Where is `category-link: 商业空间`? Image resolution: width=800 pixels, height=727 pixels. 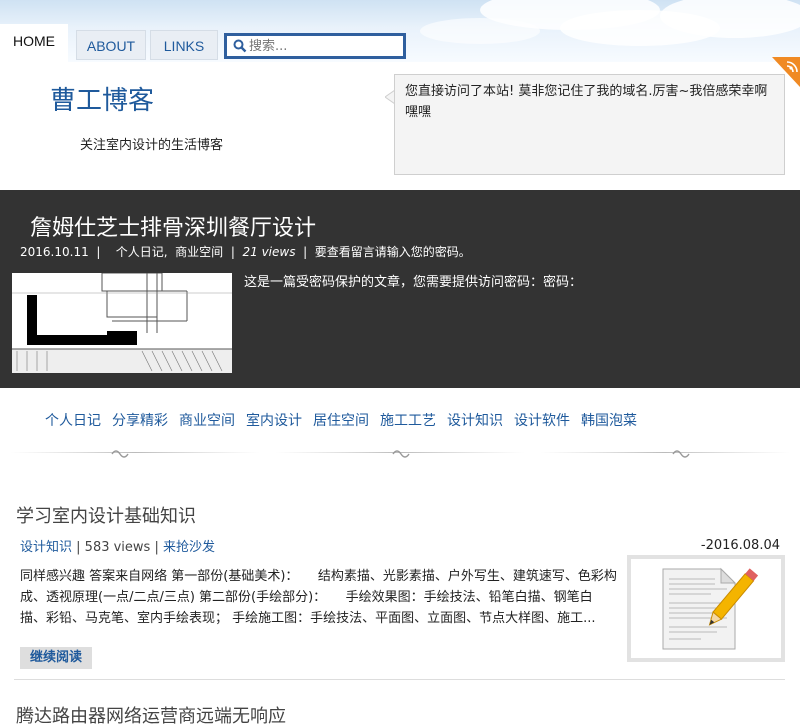 category-link: 商业空间 is located at coordinates (207, 420).